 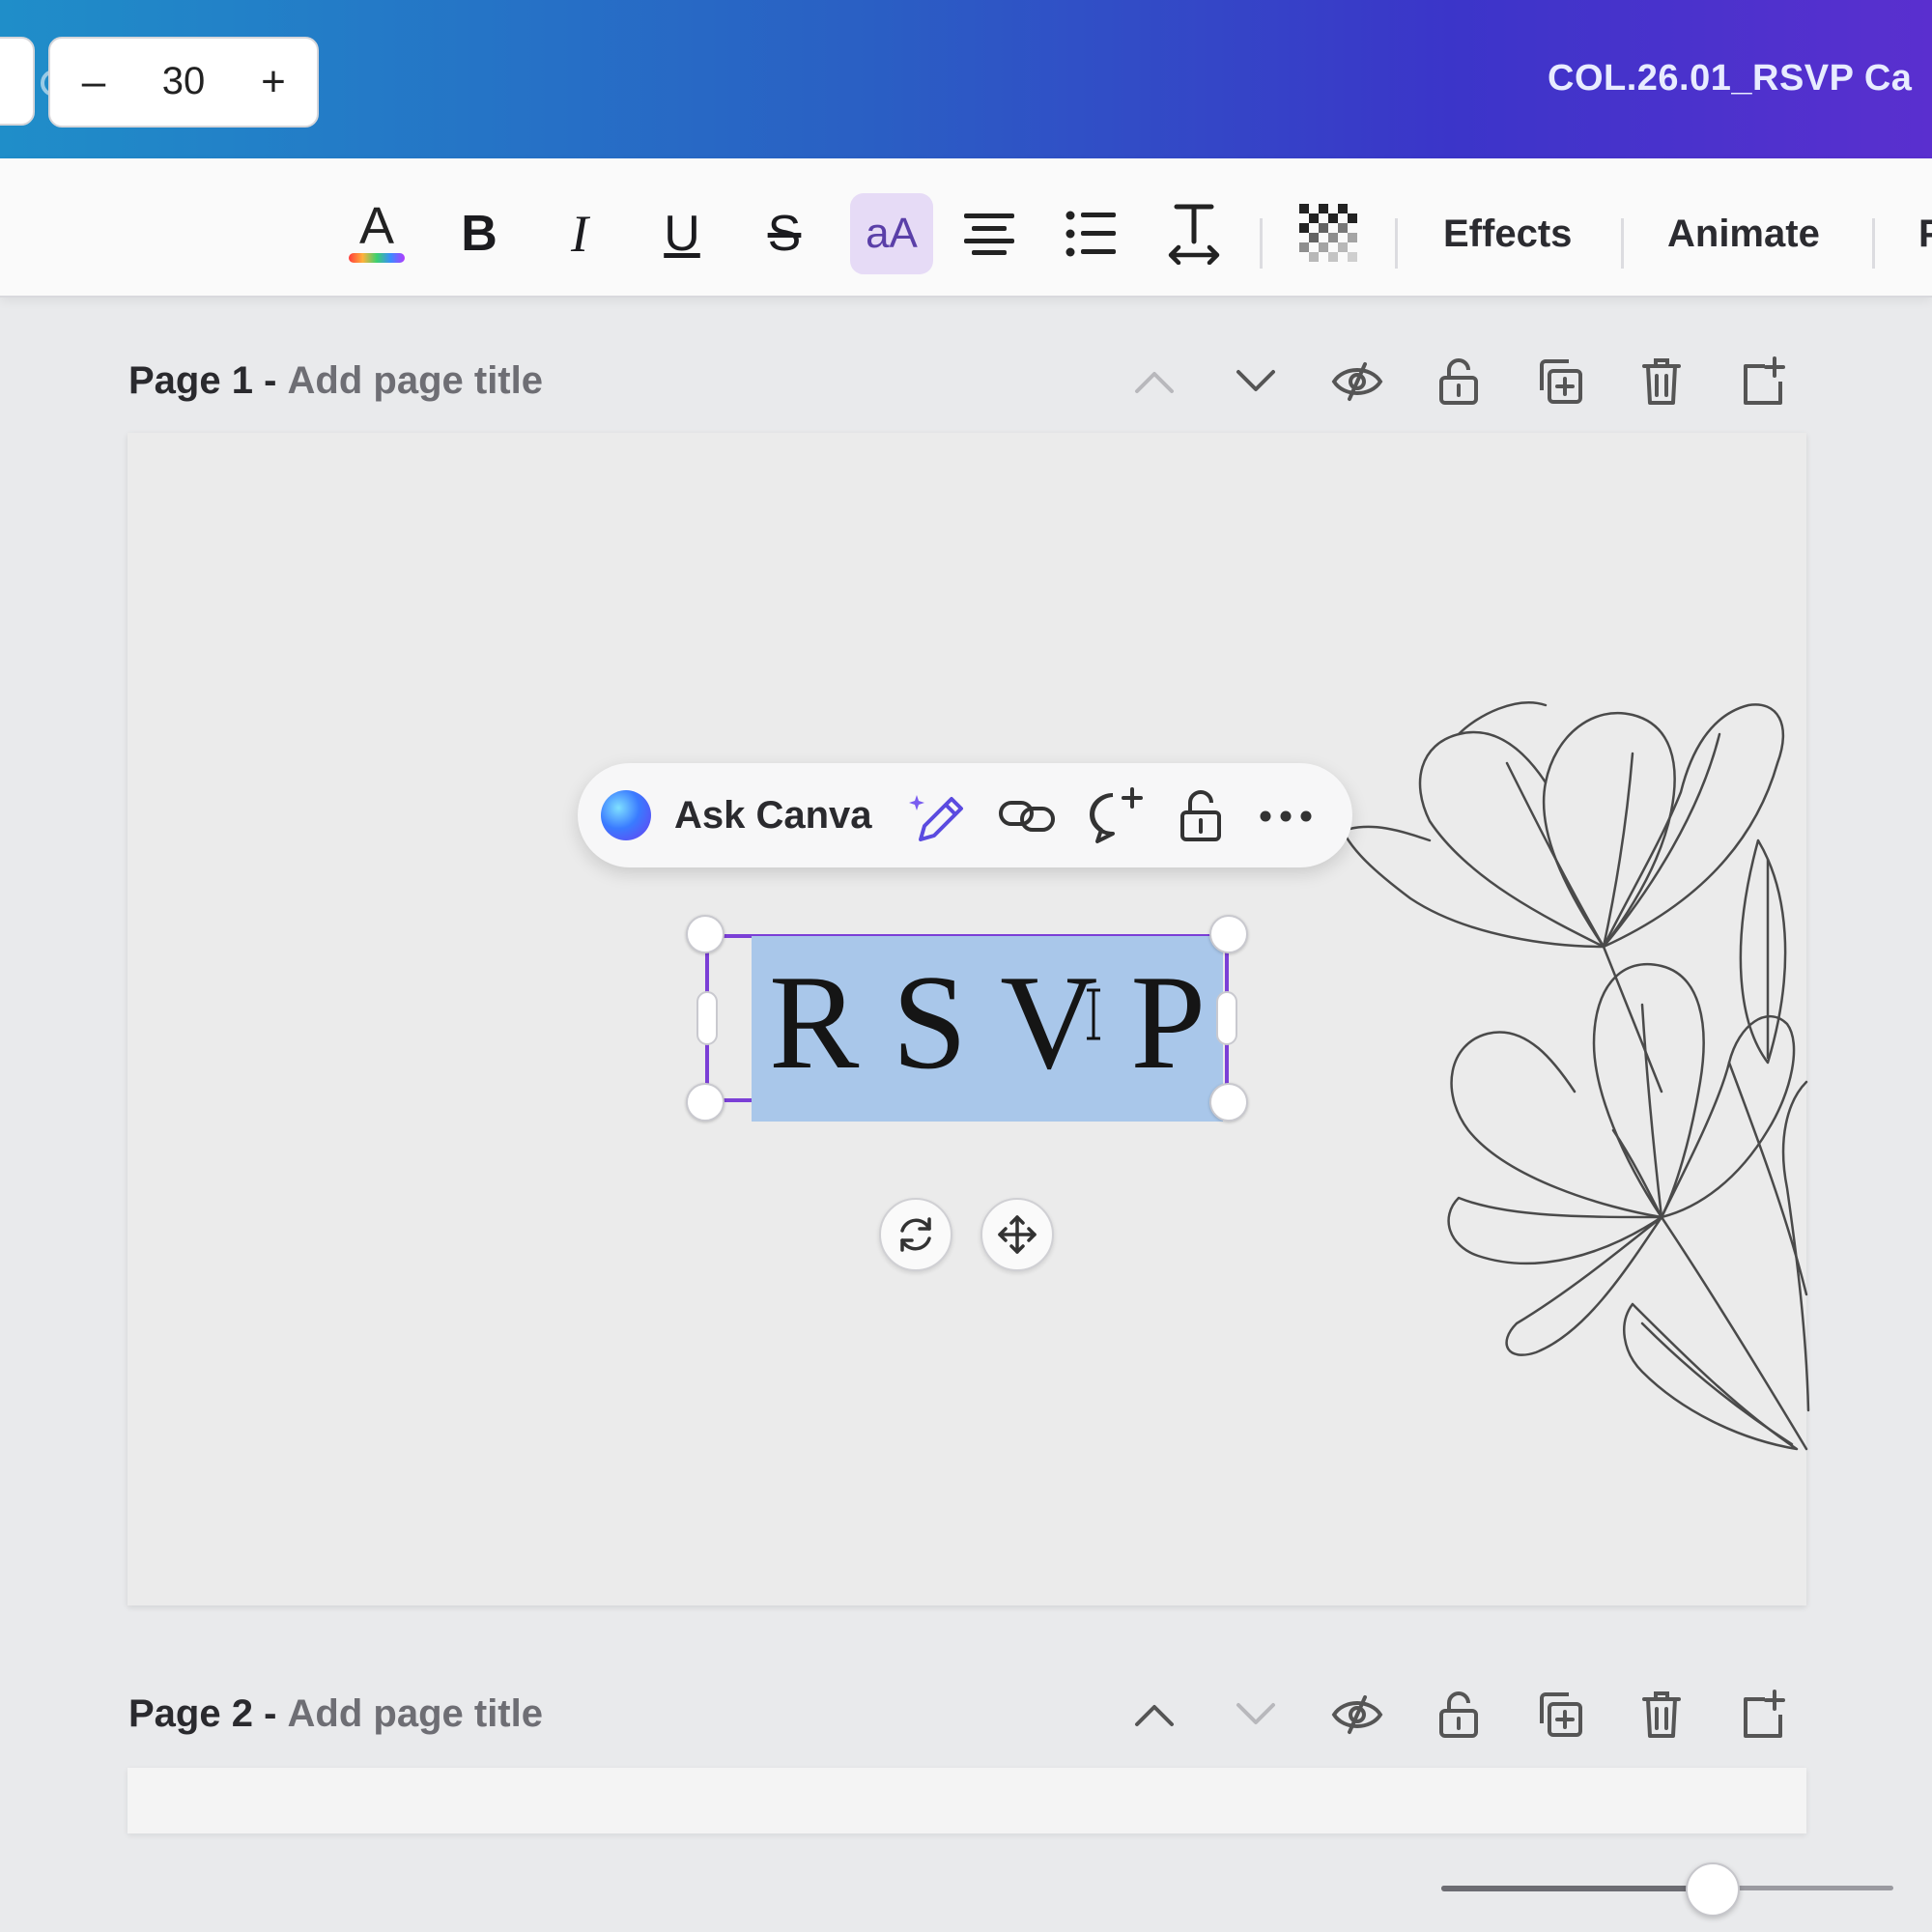 I want to click on element-context-bar: Ask Canva, so click(x=965, y=815).